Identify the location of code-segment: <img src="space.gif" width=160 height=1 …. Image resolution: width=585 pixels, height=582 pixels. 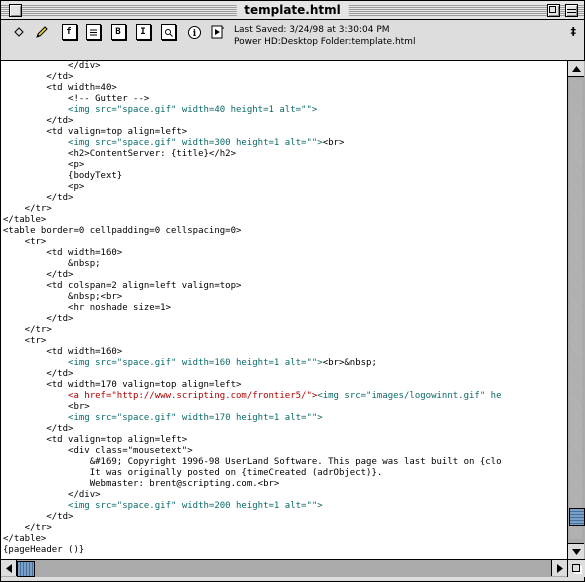
(195, 363).